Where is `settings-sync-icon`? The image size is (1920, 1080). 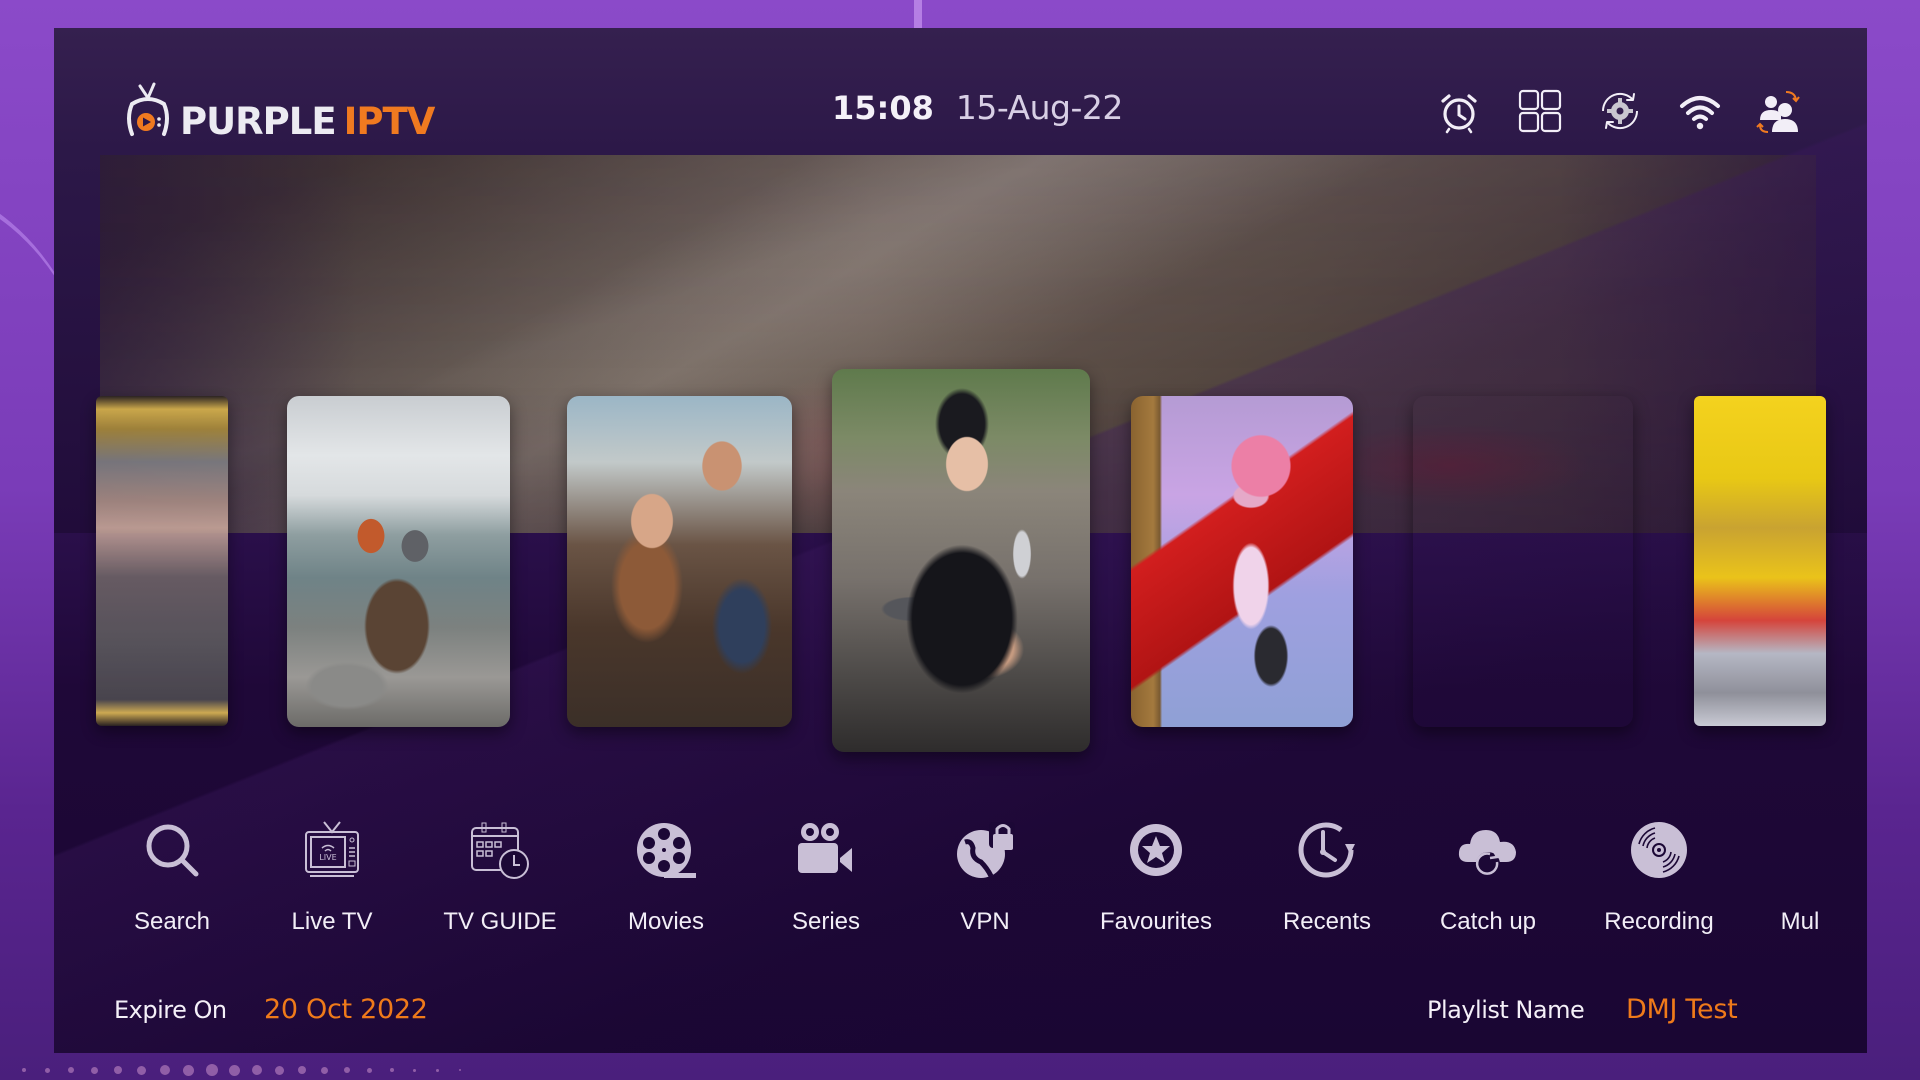 settings-sync-icon is located at coordinates (1620, 111).